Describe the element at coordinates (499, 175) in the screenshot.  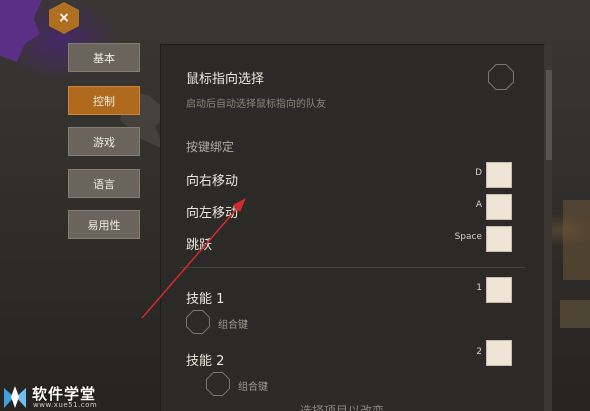
I see `keybind-button-move-right` at that location.